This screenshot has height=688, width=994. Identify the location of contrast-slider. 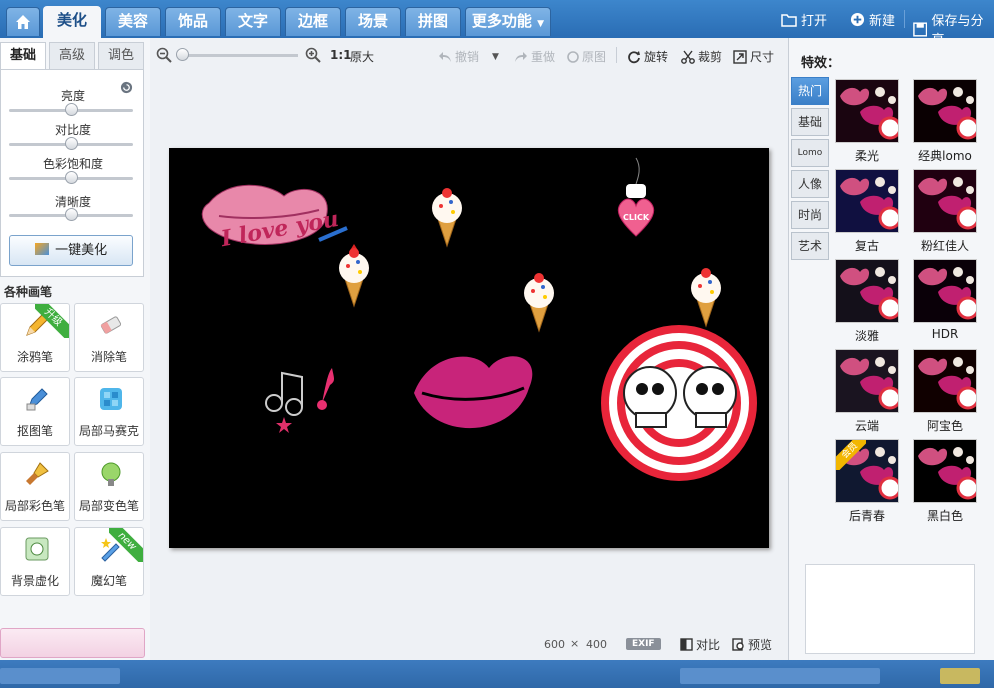
(71, 143).